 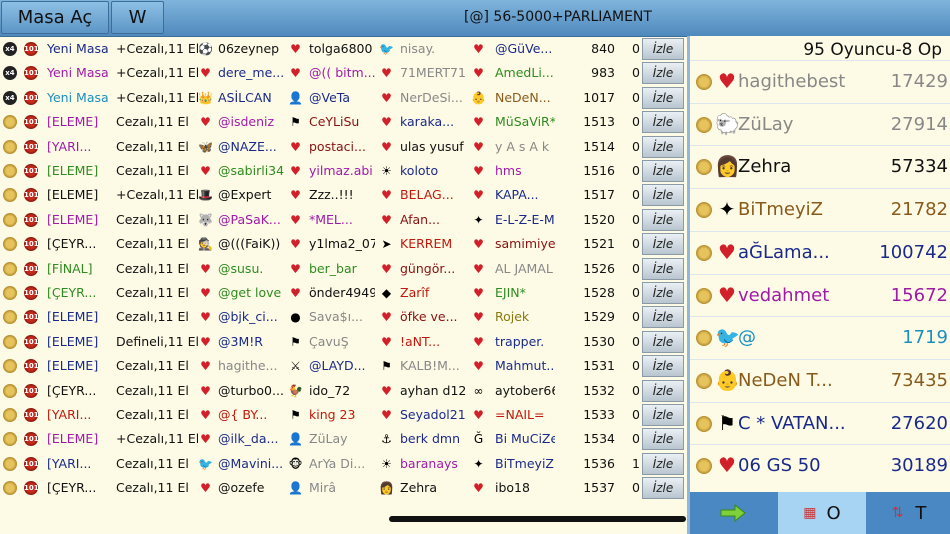 What do you see at coordinates (251, 293) in the screenshot?
I see `player-name: @get love` at bounding box center [251, 293].